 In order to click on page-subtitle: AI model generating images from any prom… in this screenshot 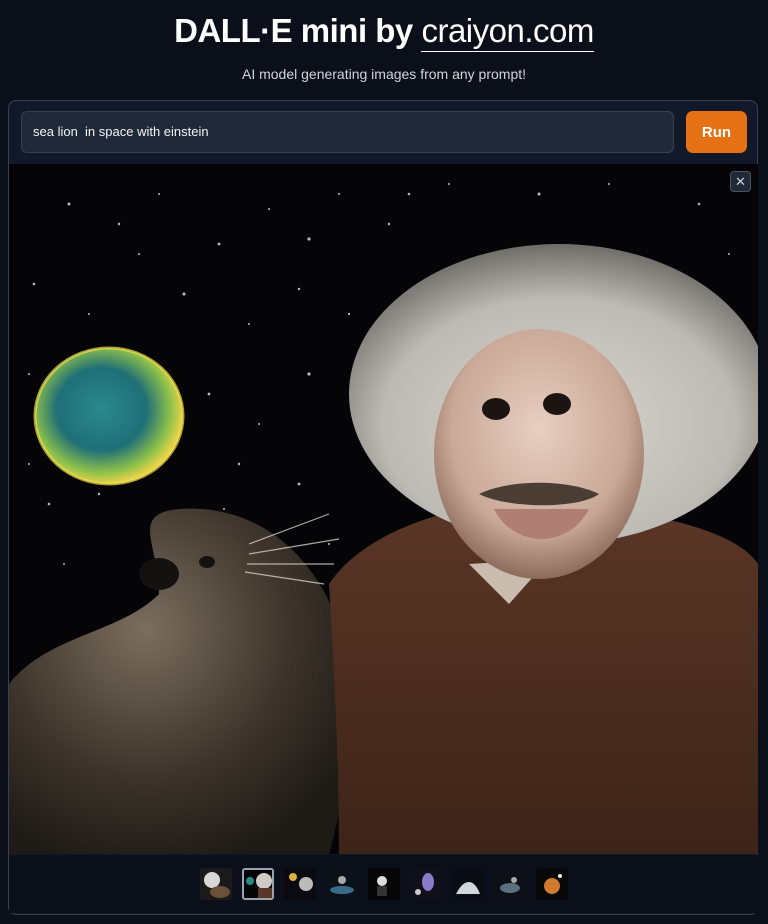, I will do `click(384, 74)`.